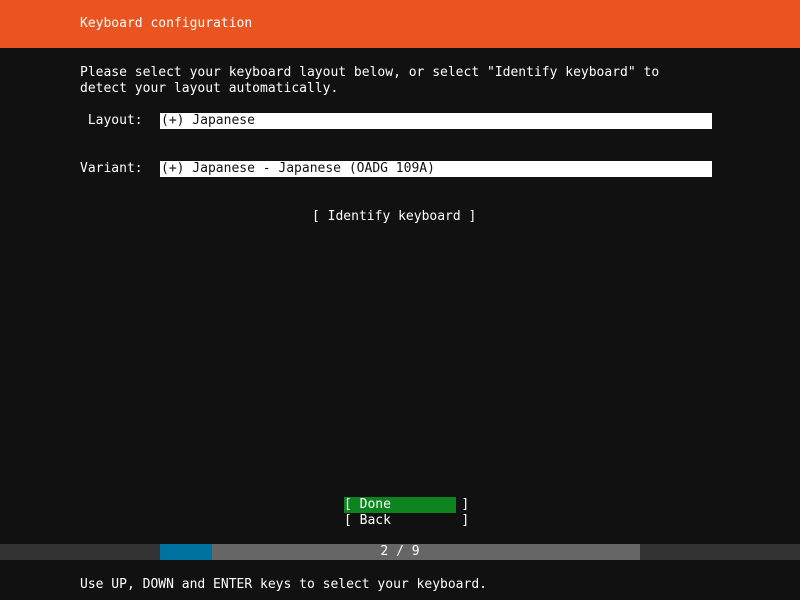  What do you see at coordinates (111, 120) in the screenshot?
I see `layout-label: Layout:` at bounding box center [111, 120].